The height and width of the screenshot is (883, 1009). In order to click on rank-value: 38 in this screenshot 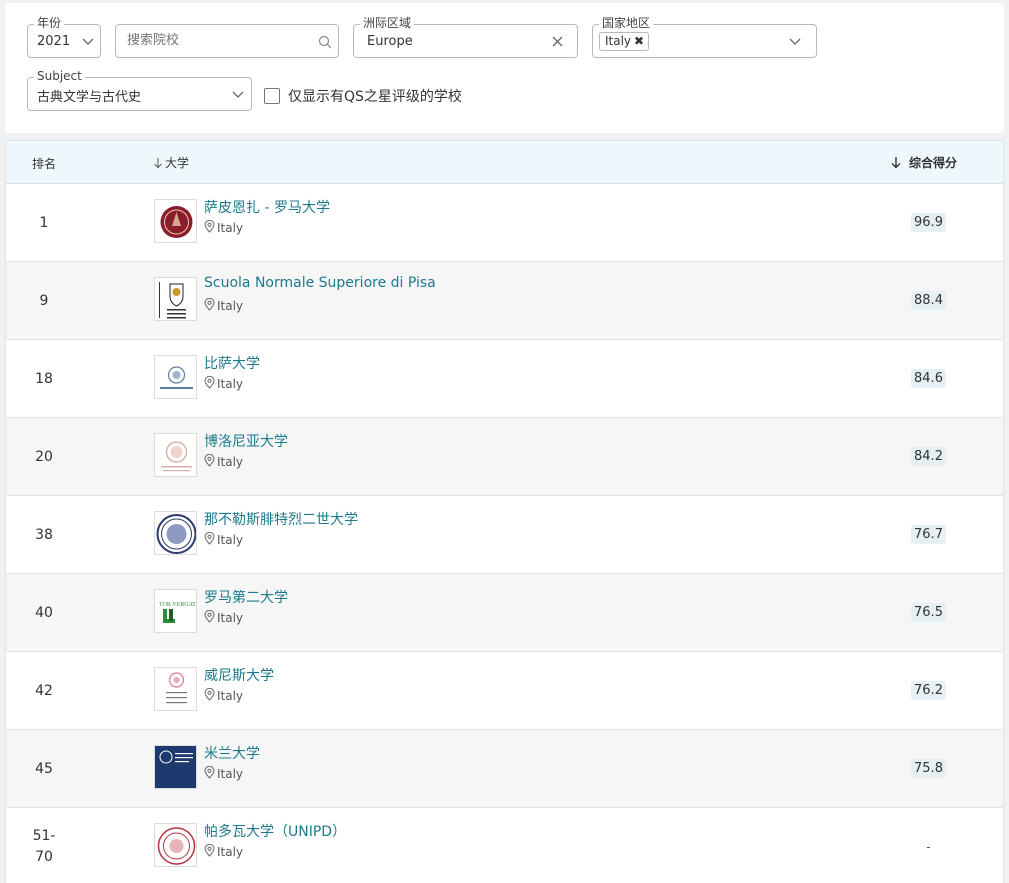, I will do `click(44, 534)`.